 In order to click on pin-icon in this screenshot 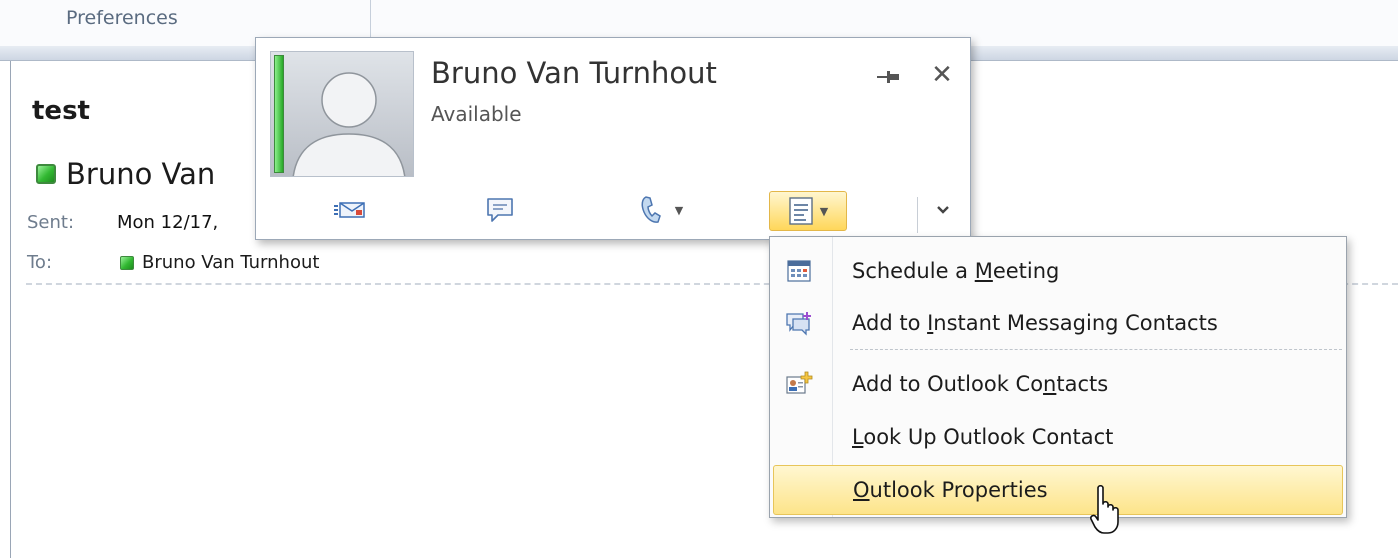, I will do `click(888, 77)`.